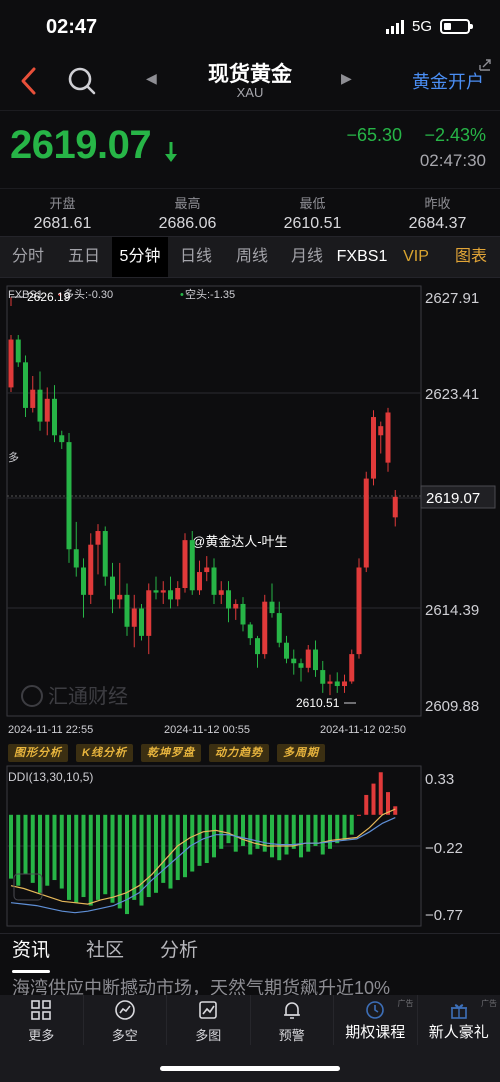  What do you see at coordinates (292, 1020) in the screenshot?
I see `alert-button: 预警` at bounding box center [292, 1020].